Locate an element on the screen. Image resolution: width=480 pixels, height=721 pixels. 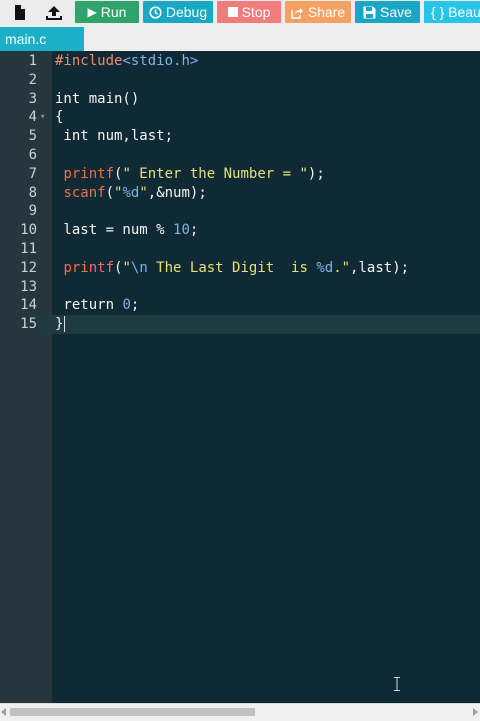
save-button: Save is located at coordinates (387, 12).